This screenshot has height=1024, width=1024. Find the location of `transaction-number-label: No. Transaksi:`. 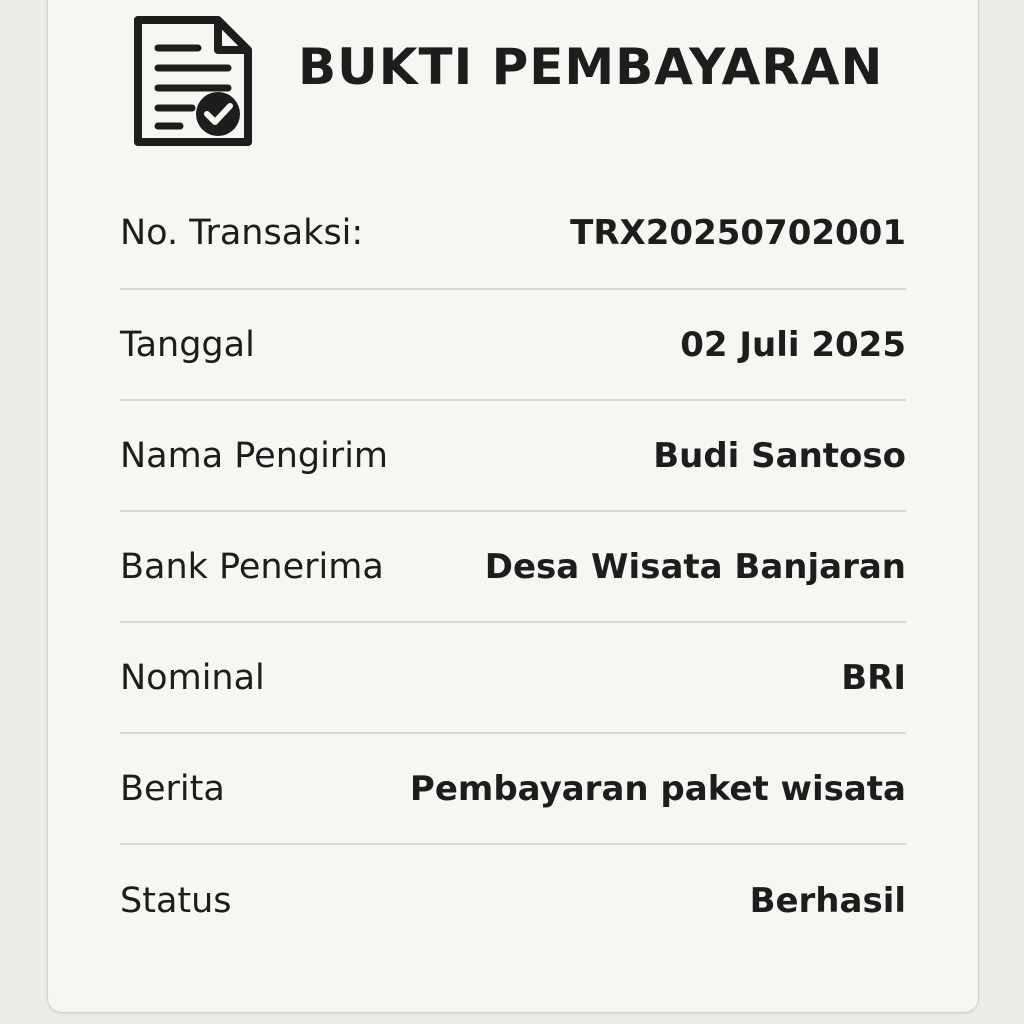

transaction-number-label: No. Transaksi: is located at coordinates (242, 233).